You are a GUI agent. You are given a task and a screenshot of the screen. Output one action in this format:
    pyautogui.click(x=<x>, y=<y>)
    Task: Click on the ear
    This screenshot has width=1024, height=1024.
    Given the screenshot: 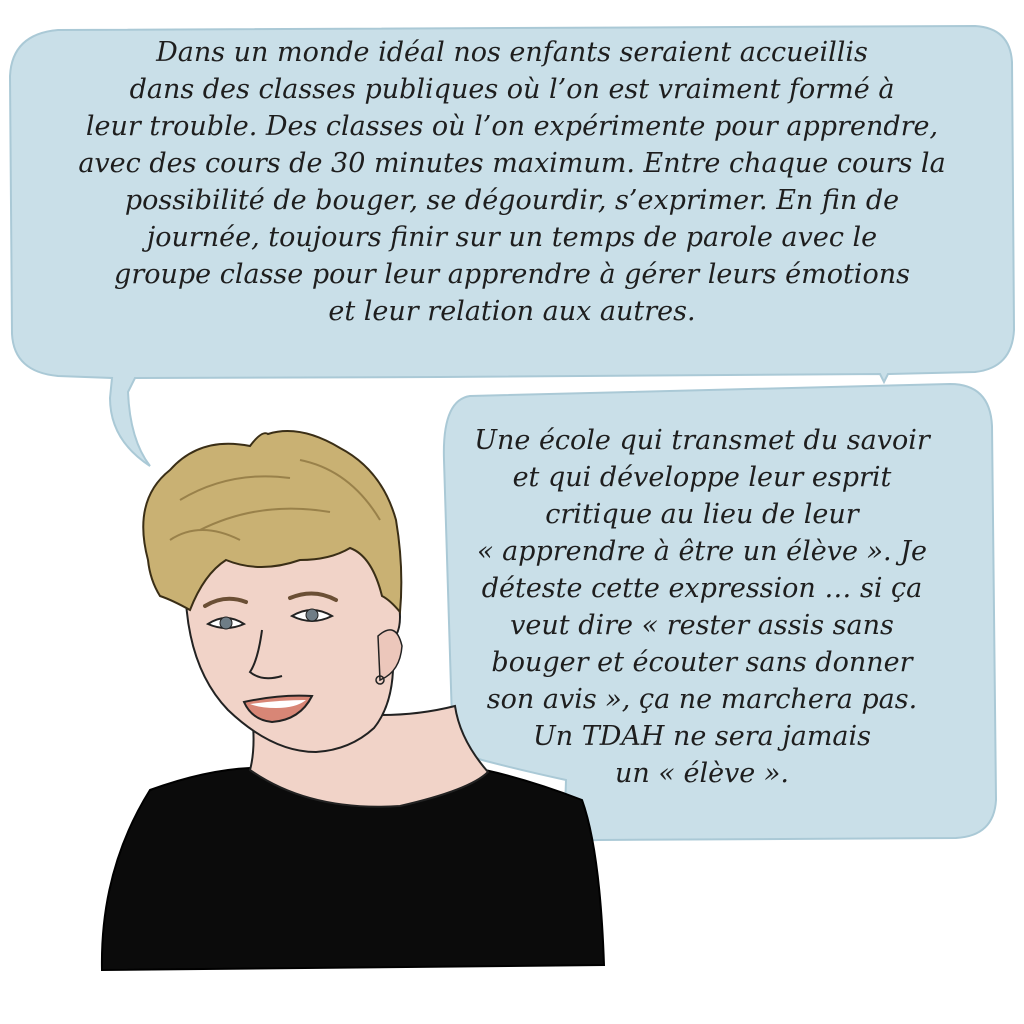 What is the action you would take?
    pyautogui.click(x=390, y=655)
    